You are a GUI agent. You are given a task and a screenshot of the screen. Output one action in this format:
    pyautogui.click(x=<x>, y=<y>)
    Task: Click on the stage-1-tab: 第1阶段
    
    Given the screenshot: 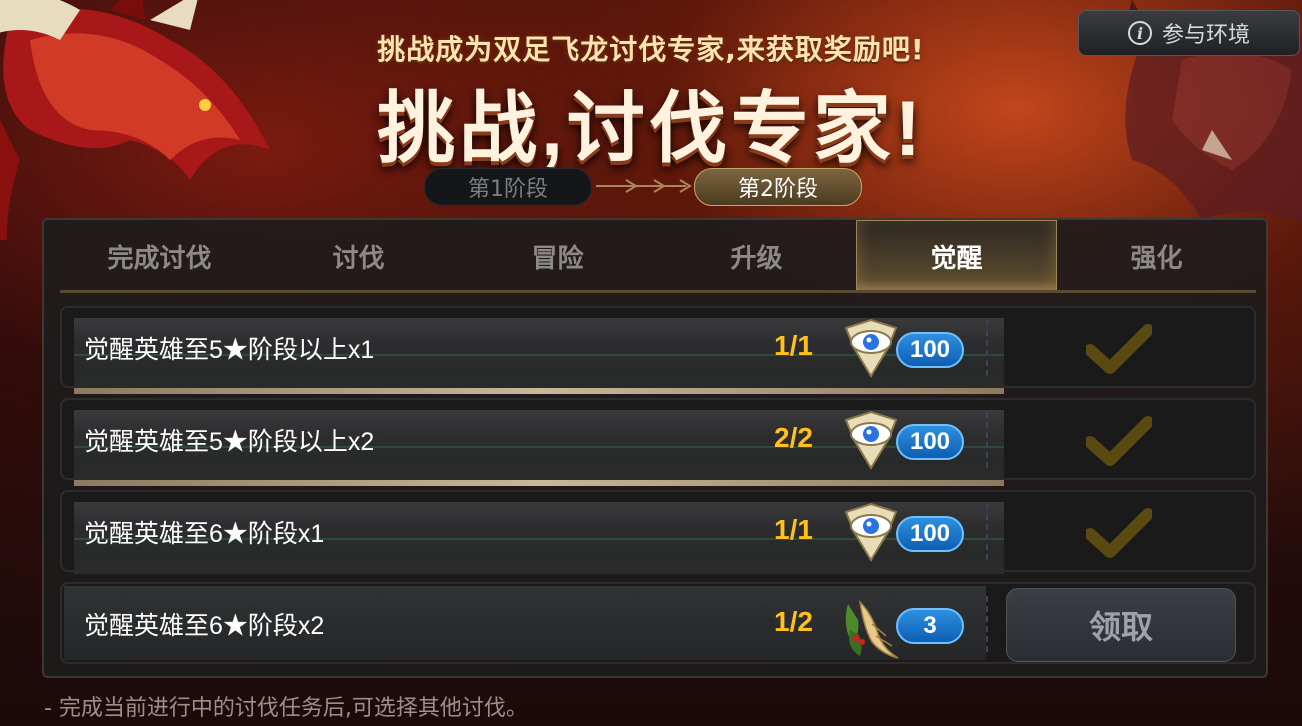 What is the action you would take?
    pyautogui.click(x=508, y=187)
    